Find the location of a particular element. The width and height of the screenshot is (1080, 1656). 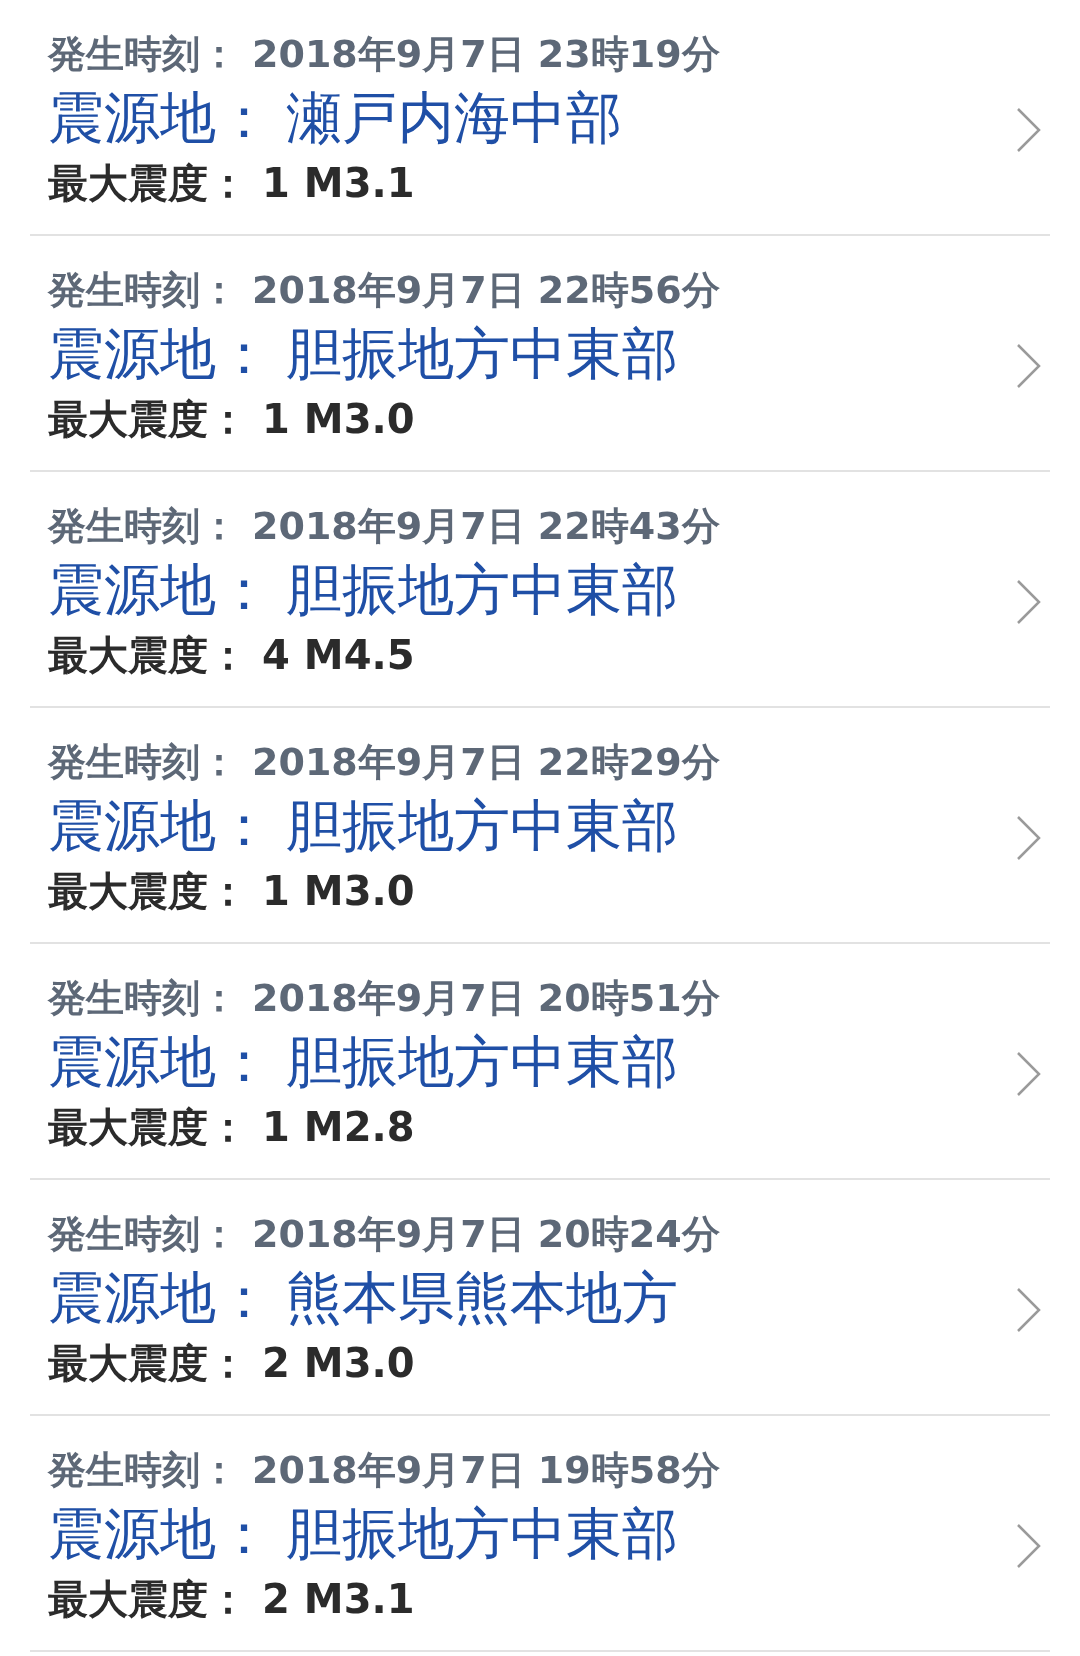

time-value: 2018年9月7日 22時29分 is located at coordinates (486, 762).